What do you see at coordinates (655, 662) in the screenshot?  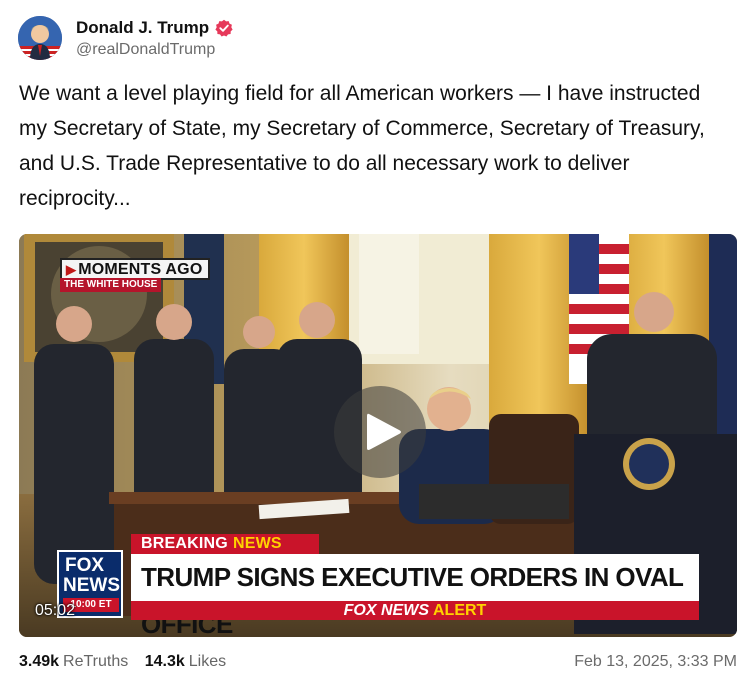 I see `post-date: Feb 13, 2025, 3:33 PM` at bounding box center [655, 662].